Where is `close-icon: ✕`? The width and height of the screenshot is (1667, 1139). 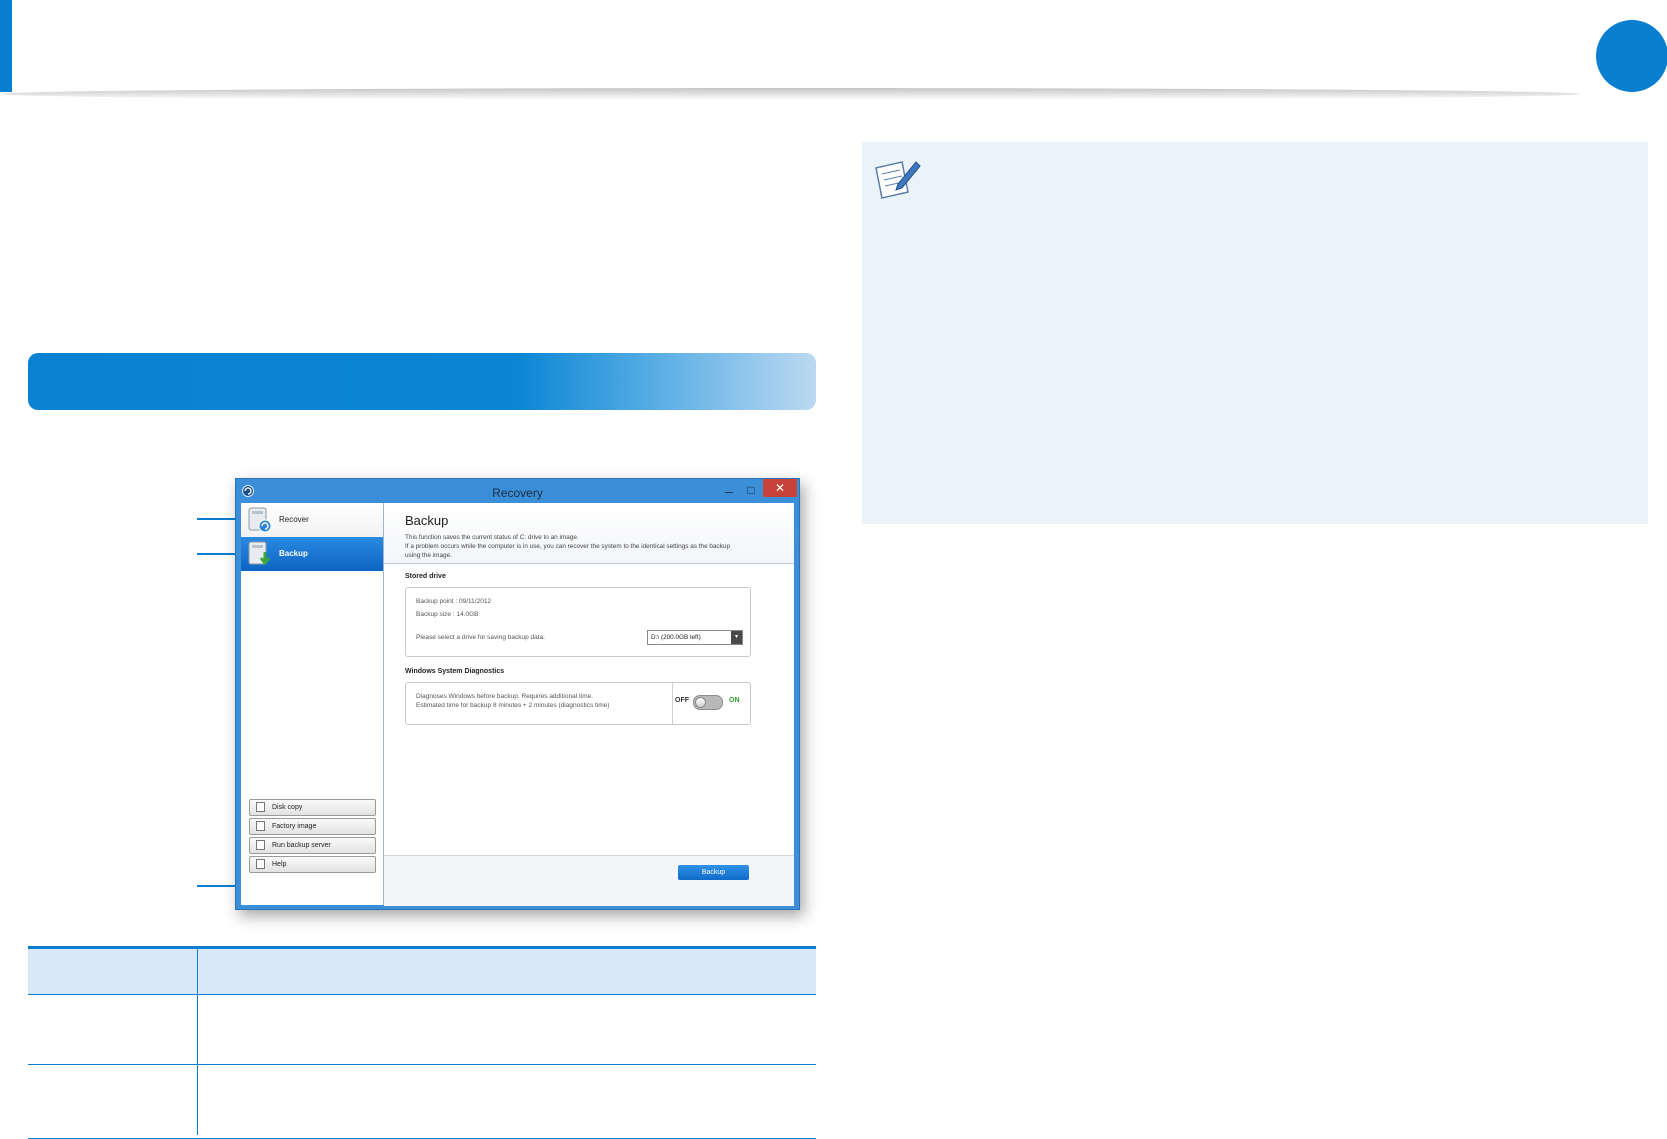
close-icon: ✕ is located at coordinates (780, 488).